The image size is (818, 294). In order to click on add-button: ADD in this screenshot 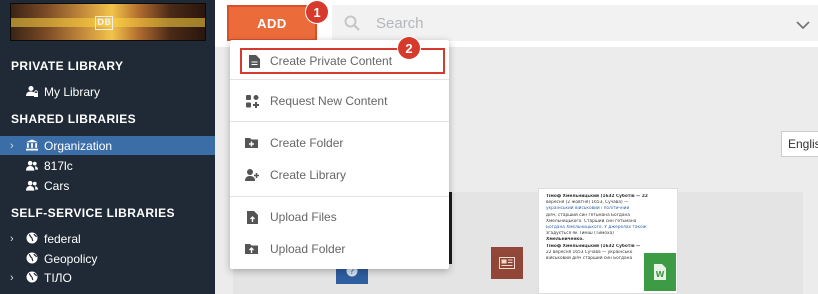, I will do `click(272, 23)`.